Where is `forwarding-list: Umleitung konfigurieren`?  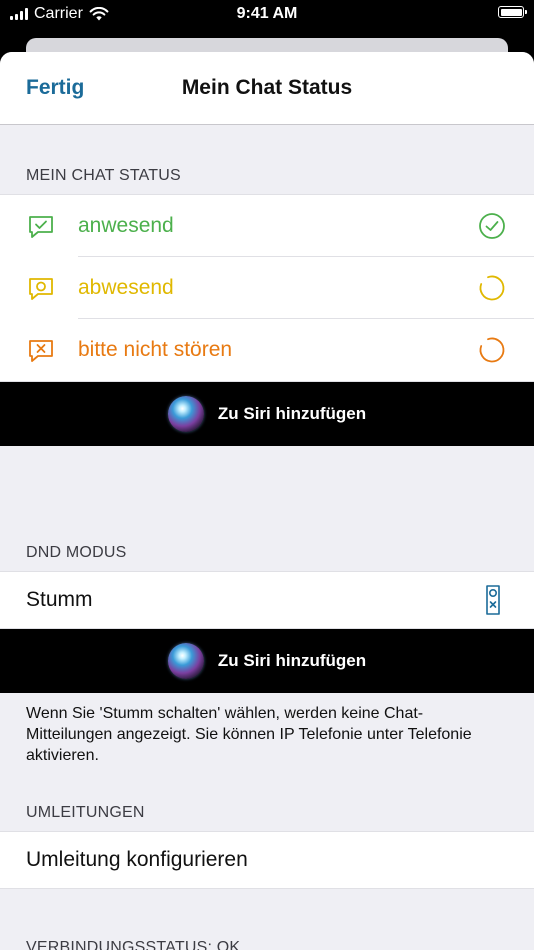
forwarding-list: Umleitung konfigurieren is located at coordinates (267, 860).